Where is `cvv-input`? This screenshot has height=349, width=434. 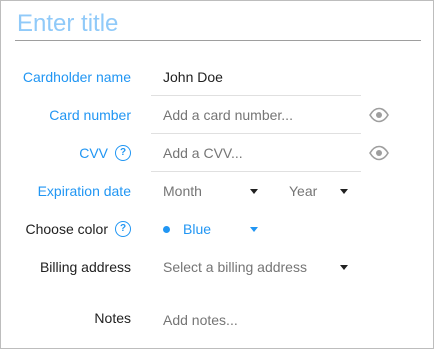 cvv-input is located at coordinates (256, 152).